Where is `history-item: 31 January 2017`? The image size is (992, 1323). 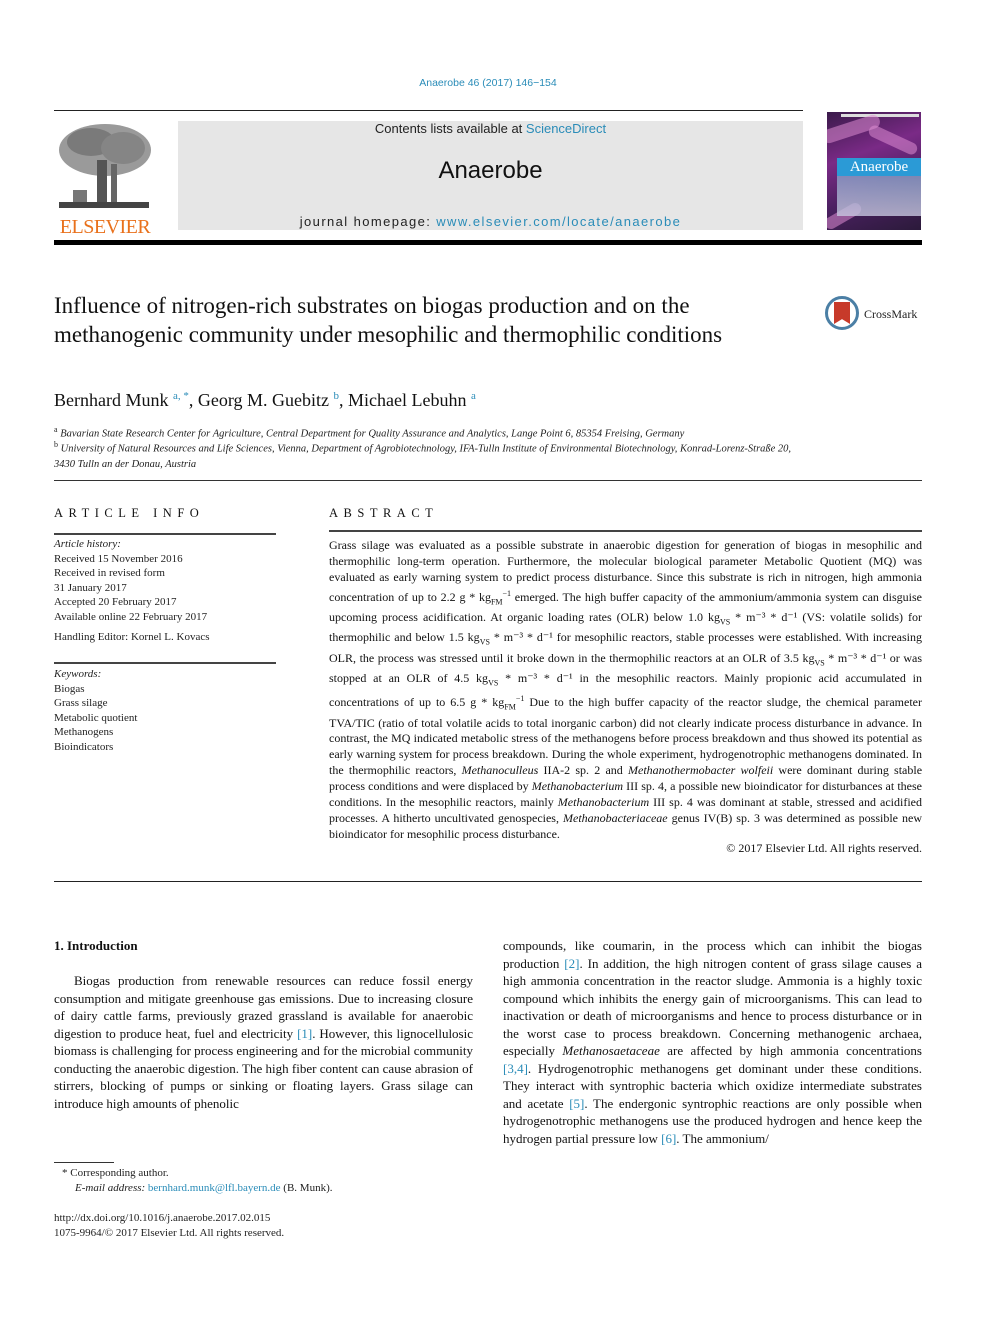
history-item: 31 January 2017 is located at coordinates (90, 587).